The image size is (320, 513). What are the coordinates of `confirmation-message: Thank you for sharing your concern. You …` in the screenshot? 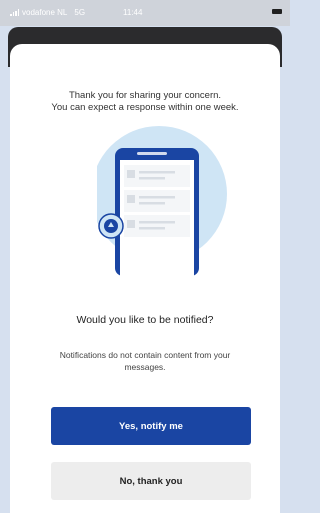 It's located at (145, 102).